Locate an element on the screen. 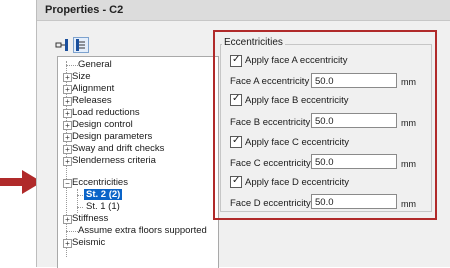 The width and height of the screenshot is (450, 268). tree-item-st1: St. 1 (1) is located at coordinates (103, 207).